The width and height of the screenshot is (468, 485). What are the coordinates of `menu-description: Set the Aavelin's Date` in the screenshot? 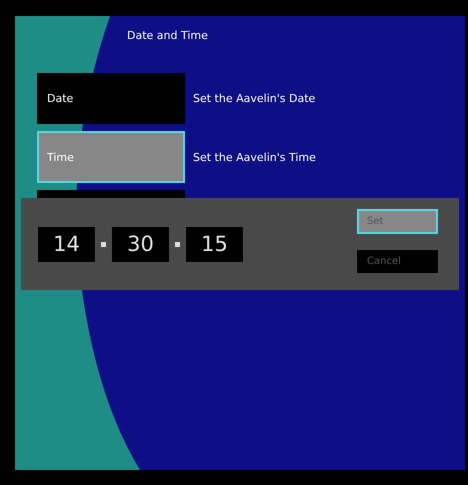 It's located at (254, 98).